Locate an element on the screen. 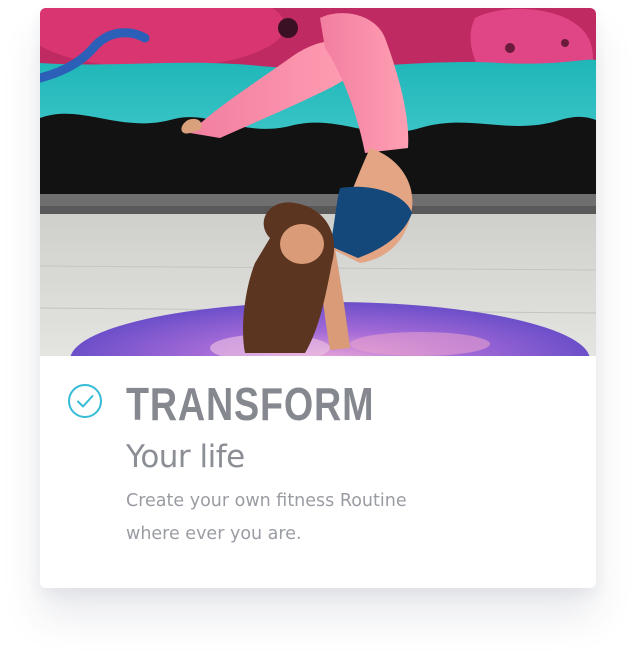 This screenshot has width=636, height=660. check-circle-icon is located at coordinates (85, 401).